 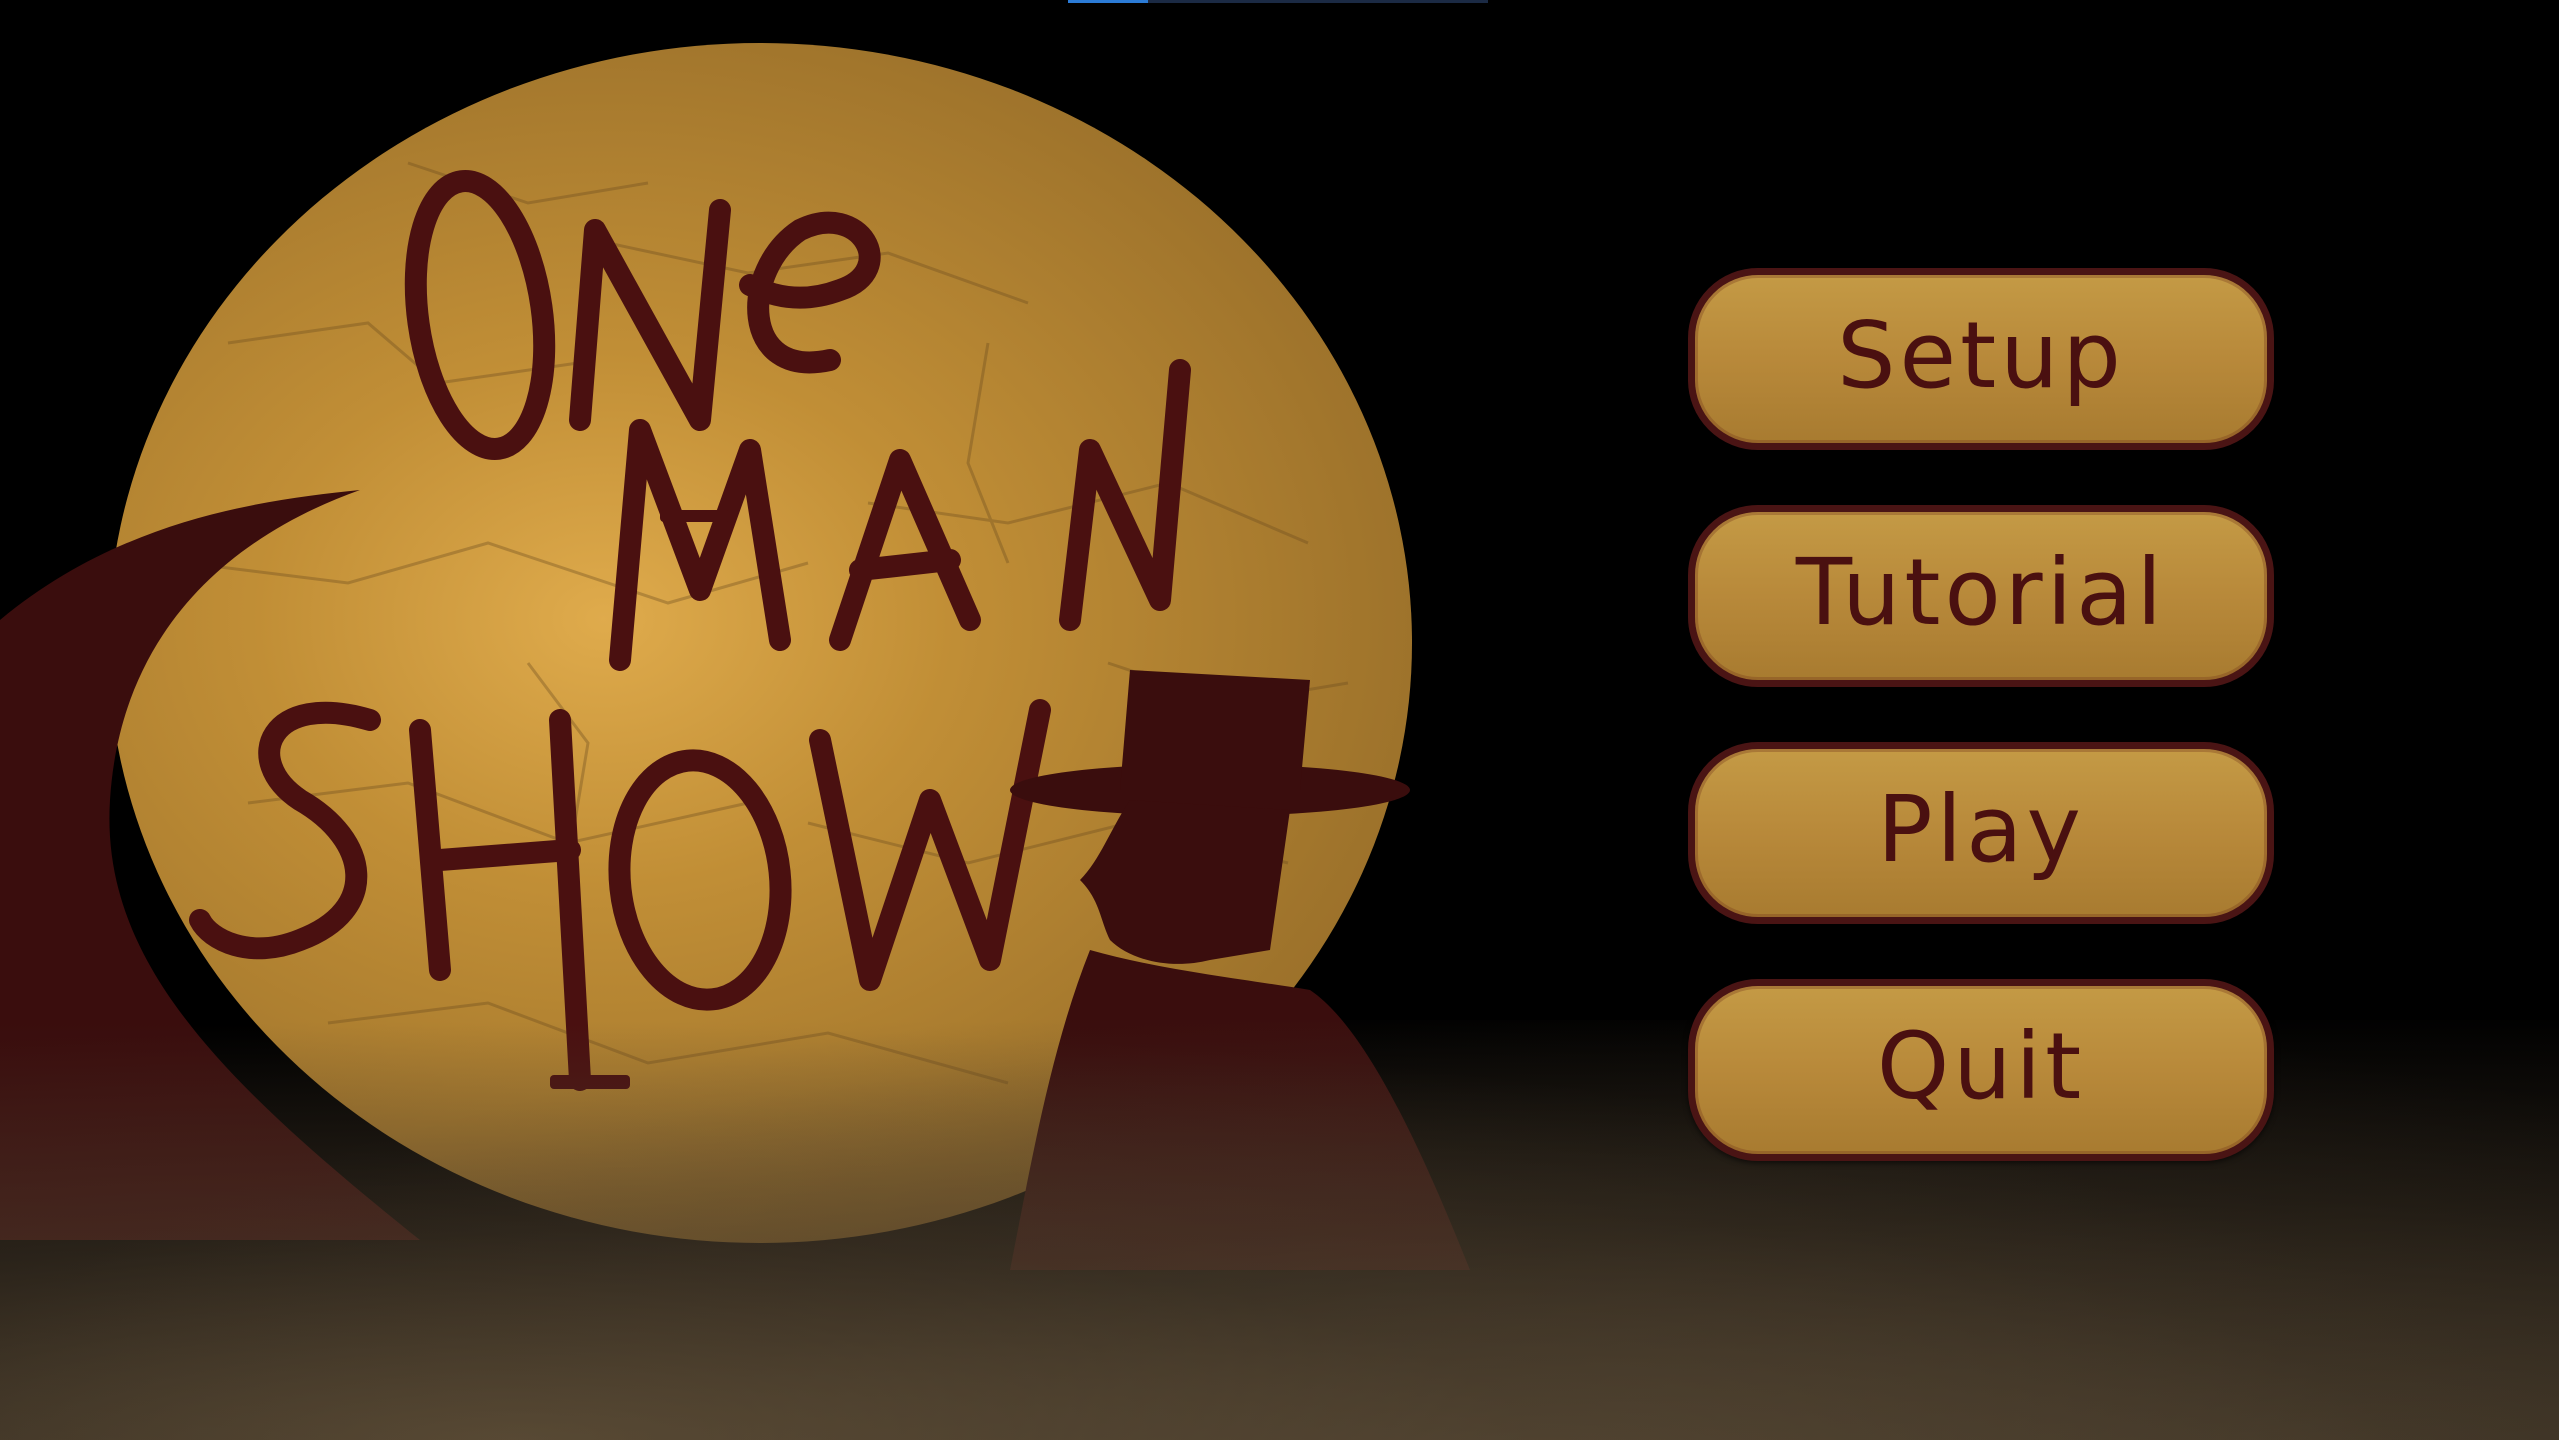 I want to click on tutorial-button: Tutorial, so click(x=1981, y=596).